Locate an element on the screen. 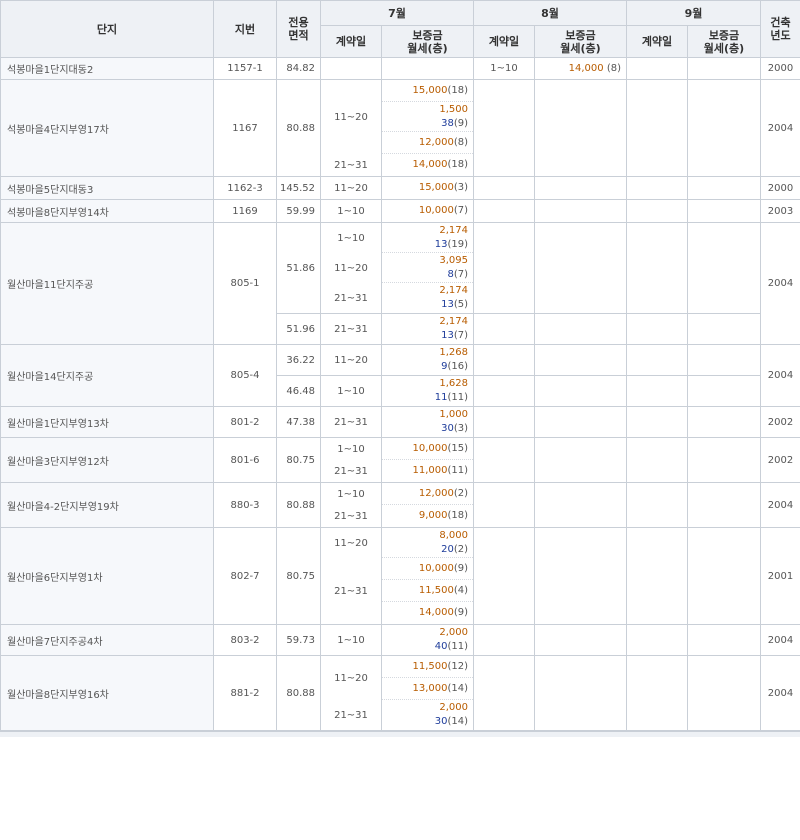  table-row: 월산마을7단지주공4차 803-2 59.73 1~10 2,000 40(11) 2004 is located at coordinates (400, 640).